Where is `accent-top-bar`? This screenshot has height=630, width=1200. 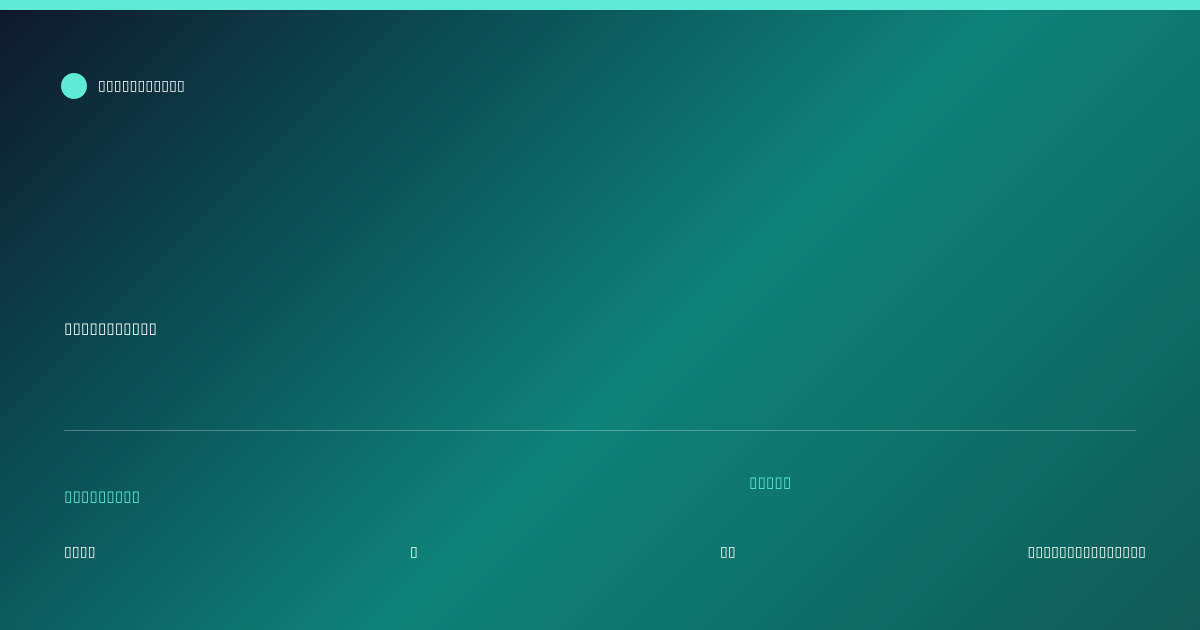
accent-top-bar is located at coordinates (600, 5).